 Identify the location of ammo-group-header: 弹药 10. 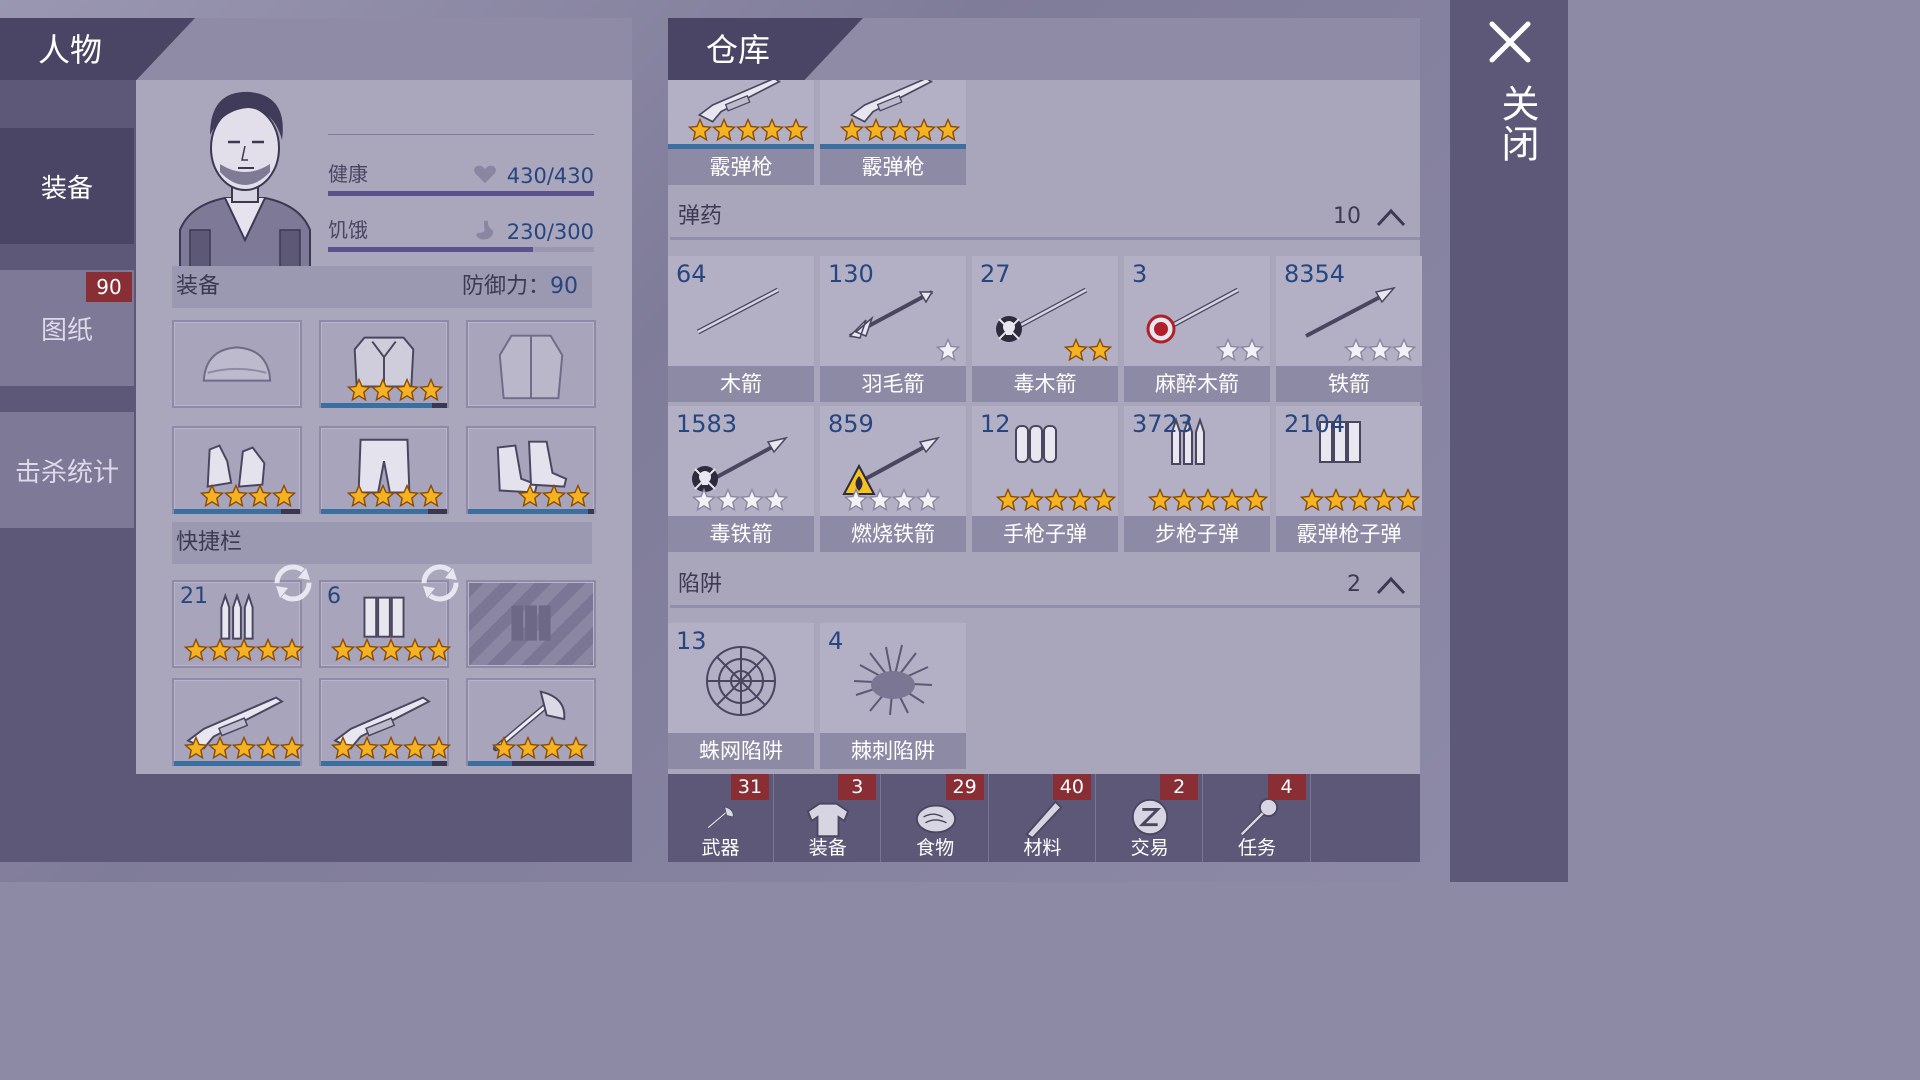
(1045, 217).